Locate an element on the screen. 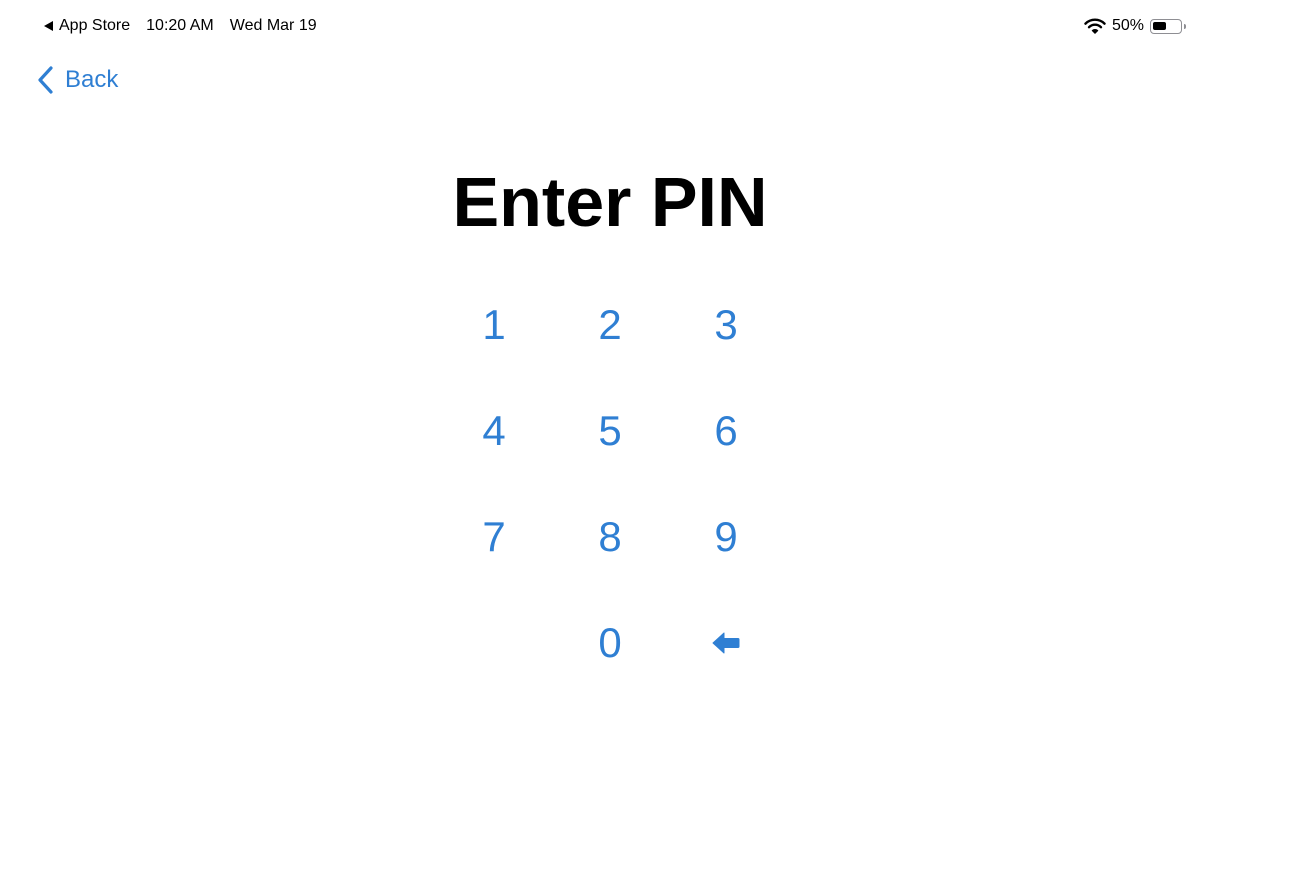  page-title: Enter PIN is located at coordinates (610, 202).